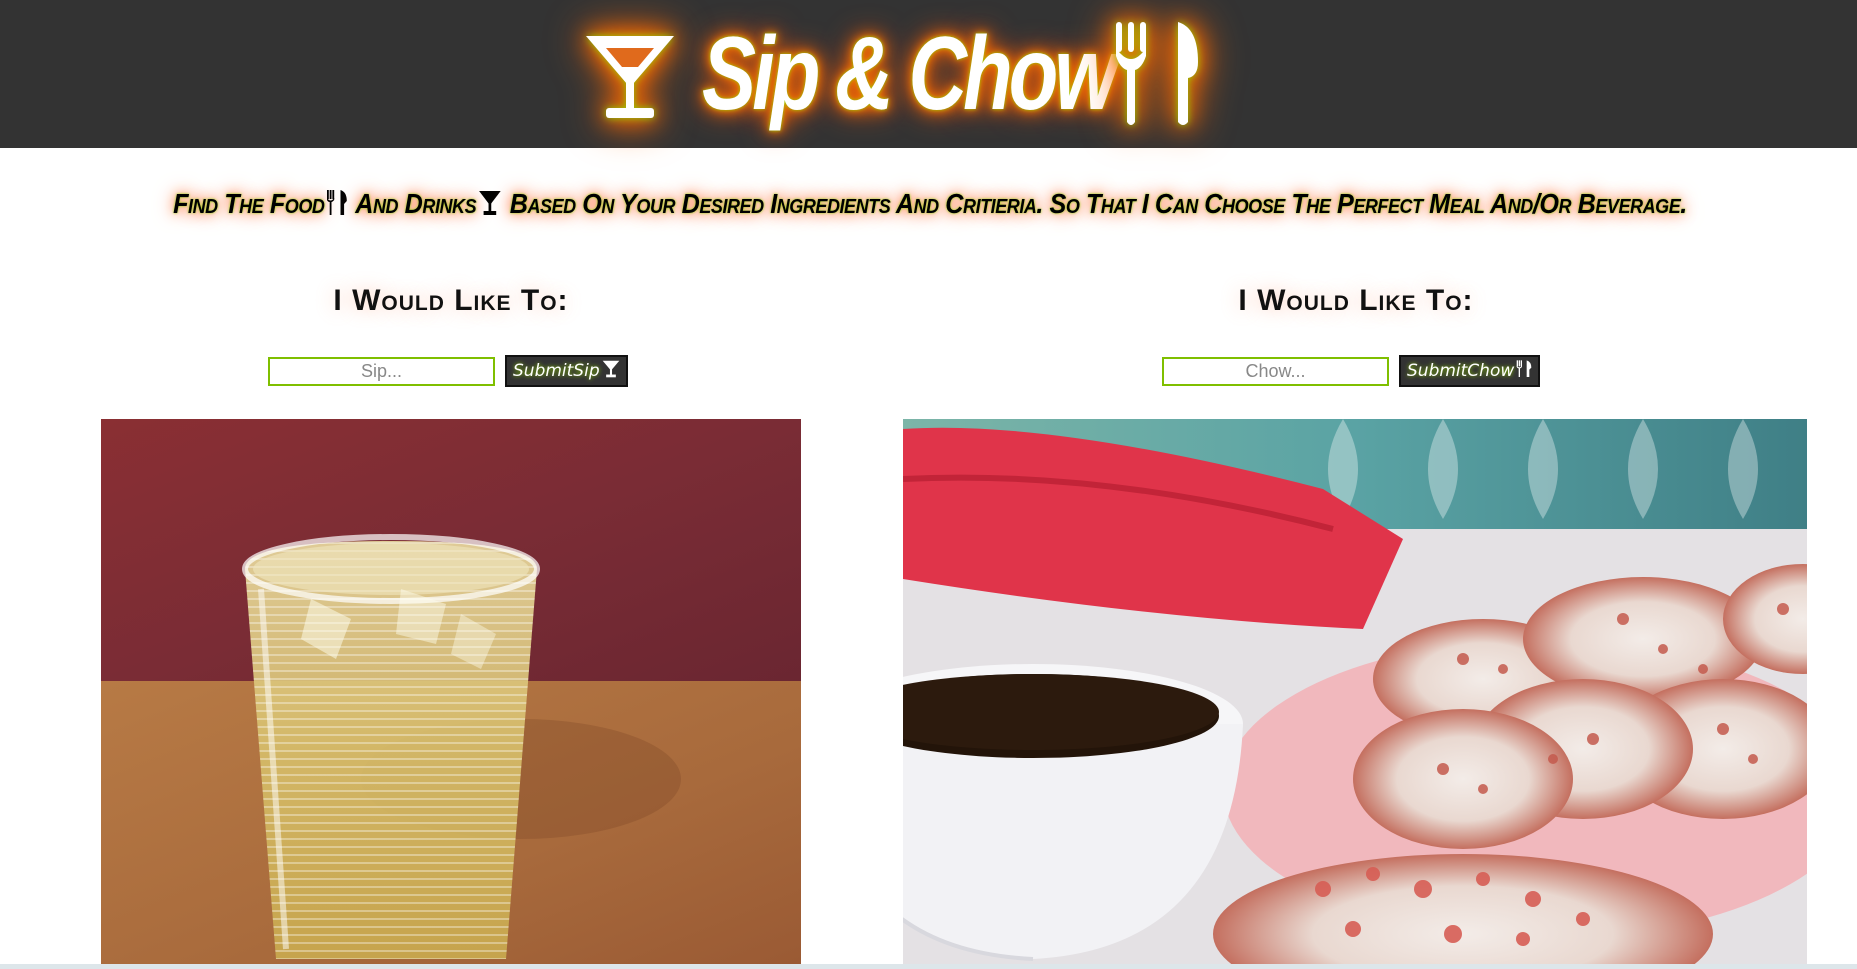 This screenshot has height=969, width=1857. What do you see at coordinates (1461, 371) in the screenshot?
I see `submit-chow-label: SubmitChow` at bounding box center [1461, 371].